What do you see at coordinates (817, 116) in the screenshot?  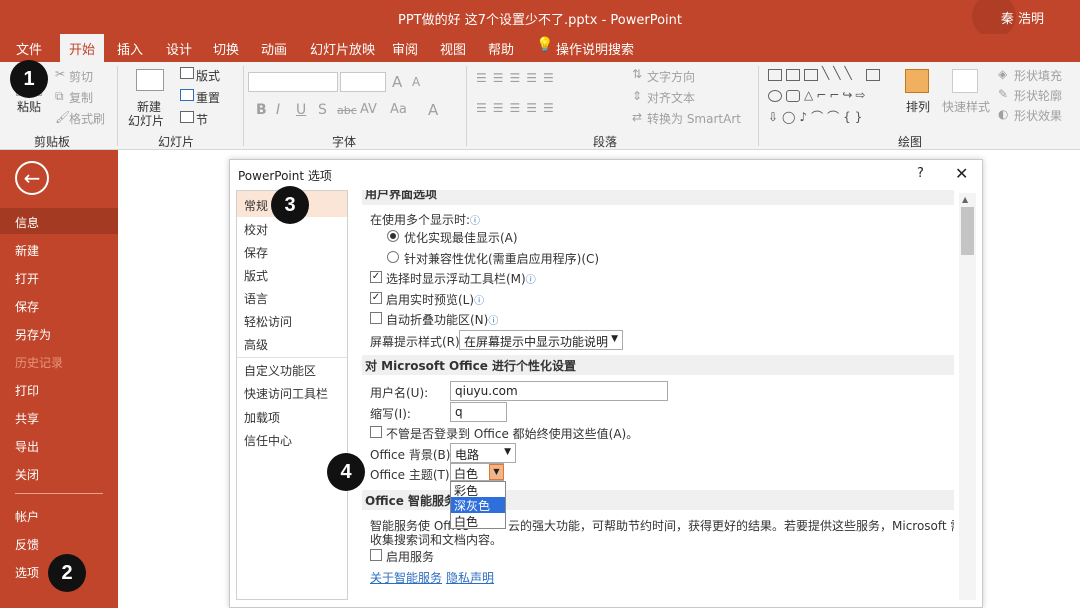 I see `shape-row3-icon: ⇩◯♪⌒⌒{}` at bounding box center [817, 116].